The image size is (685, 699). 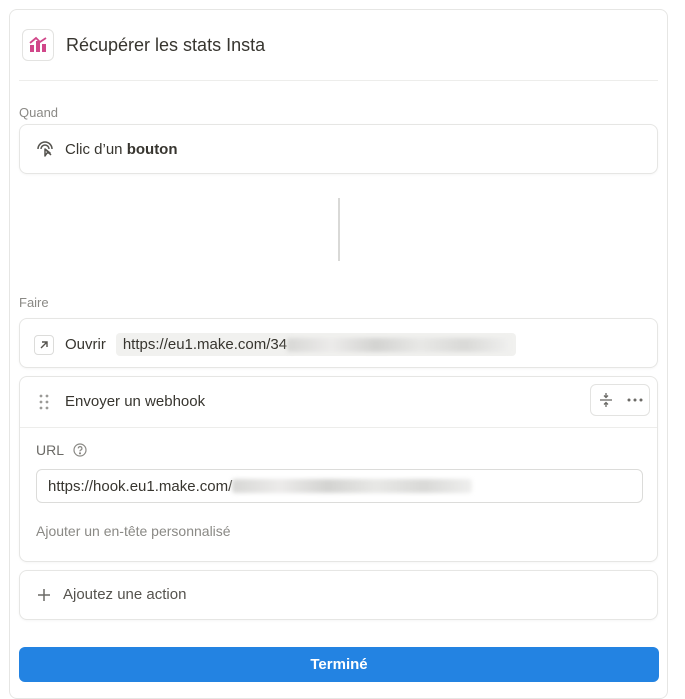 What do you see at coordinates (338, 149) in the screenshot?
I see `trigger-card: Clic d’un bouton` at bounding box center [338, 149].